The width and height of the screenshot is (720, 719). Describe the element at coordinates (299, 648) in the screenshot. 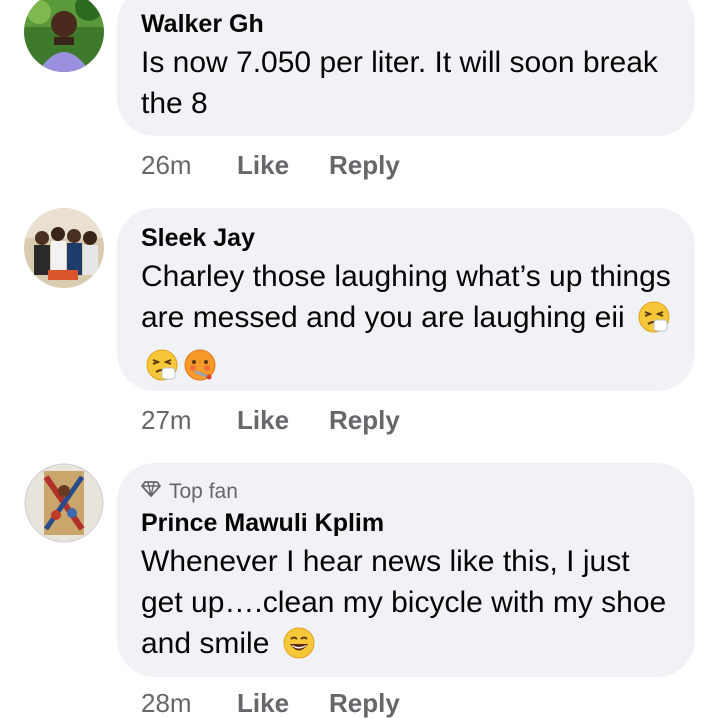

I see `grinning-face-icon` at that location.